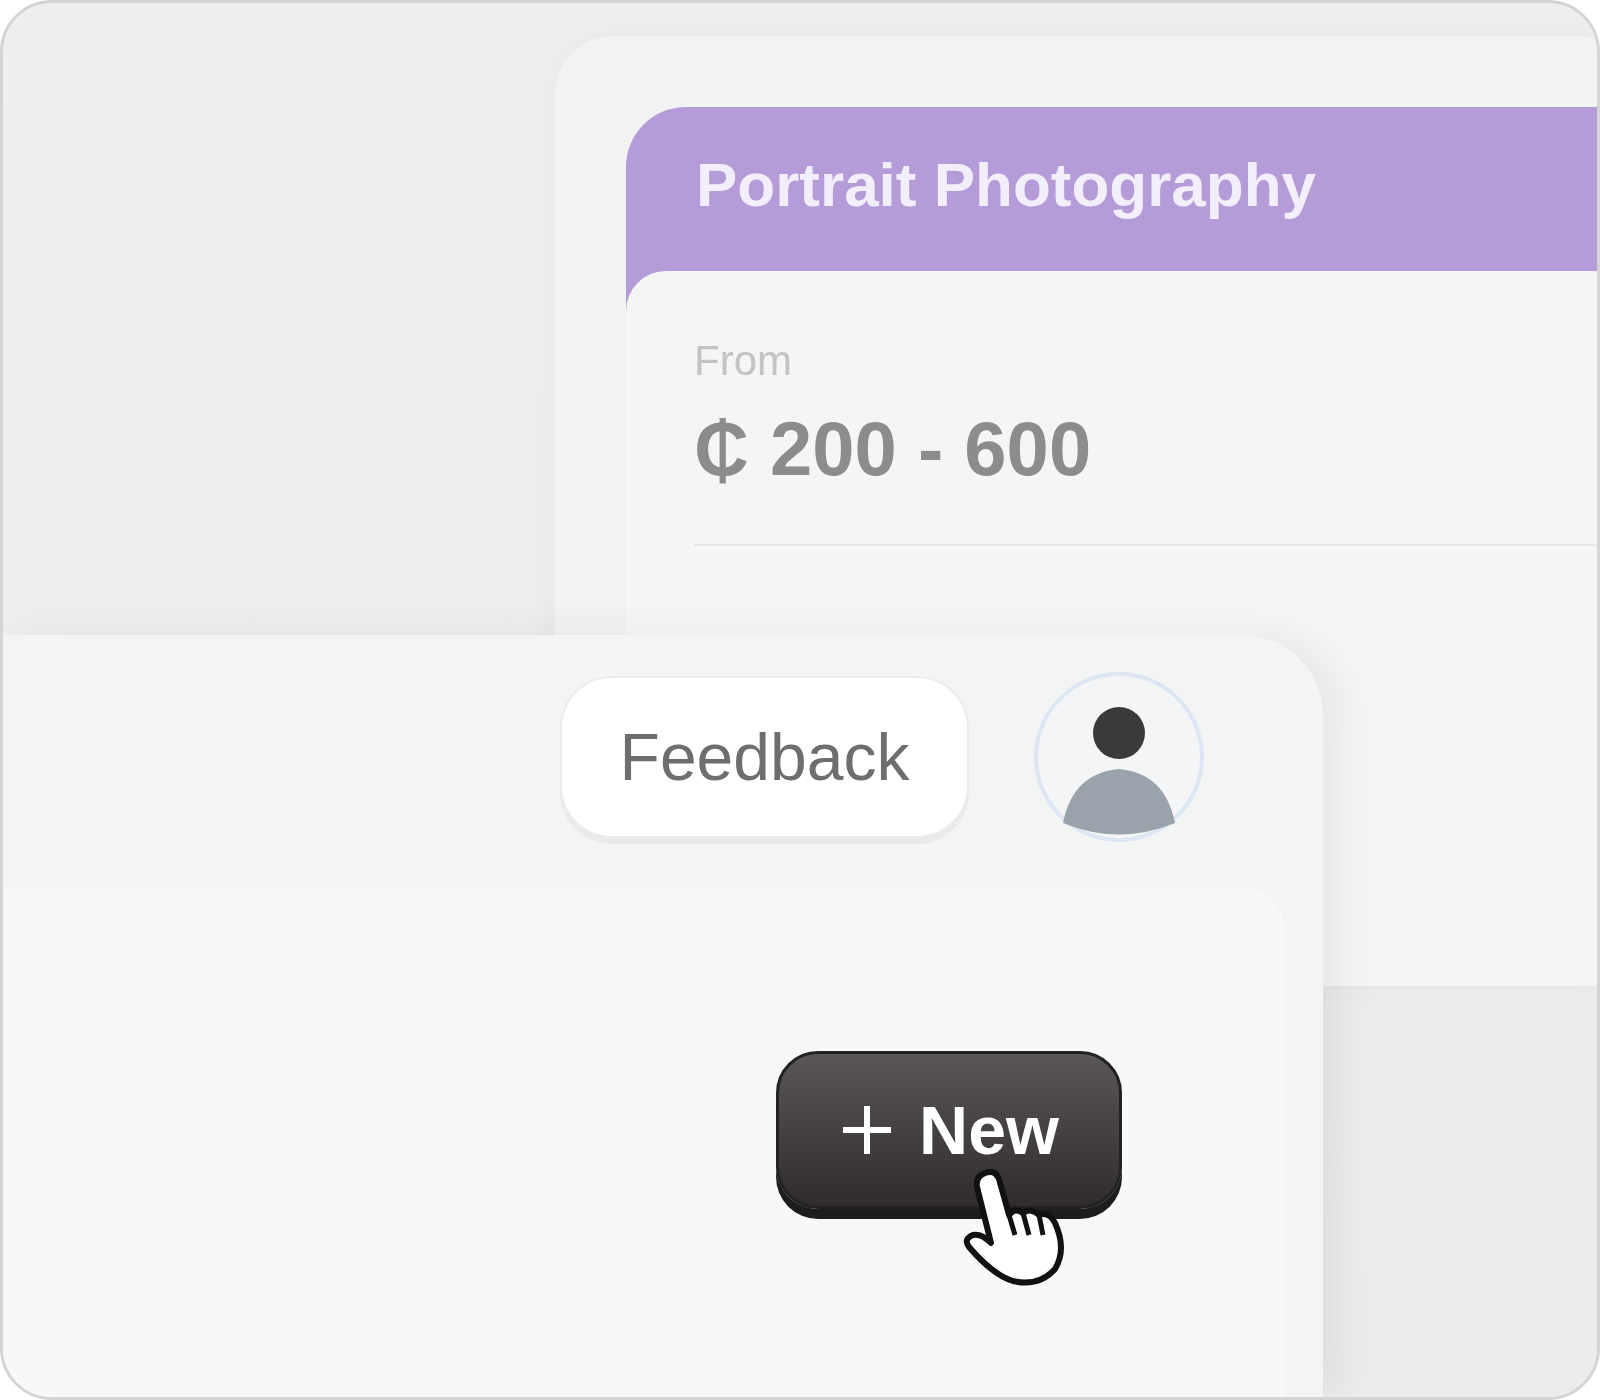 This screenshot has height=1400, width=1600. I want to click on avatar-icon, so click(1119, 757).